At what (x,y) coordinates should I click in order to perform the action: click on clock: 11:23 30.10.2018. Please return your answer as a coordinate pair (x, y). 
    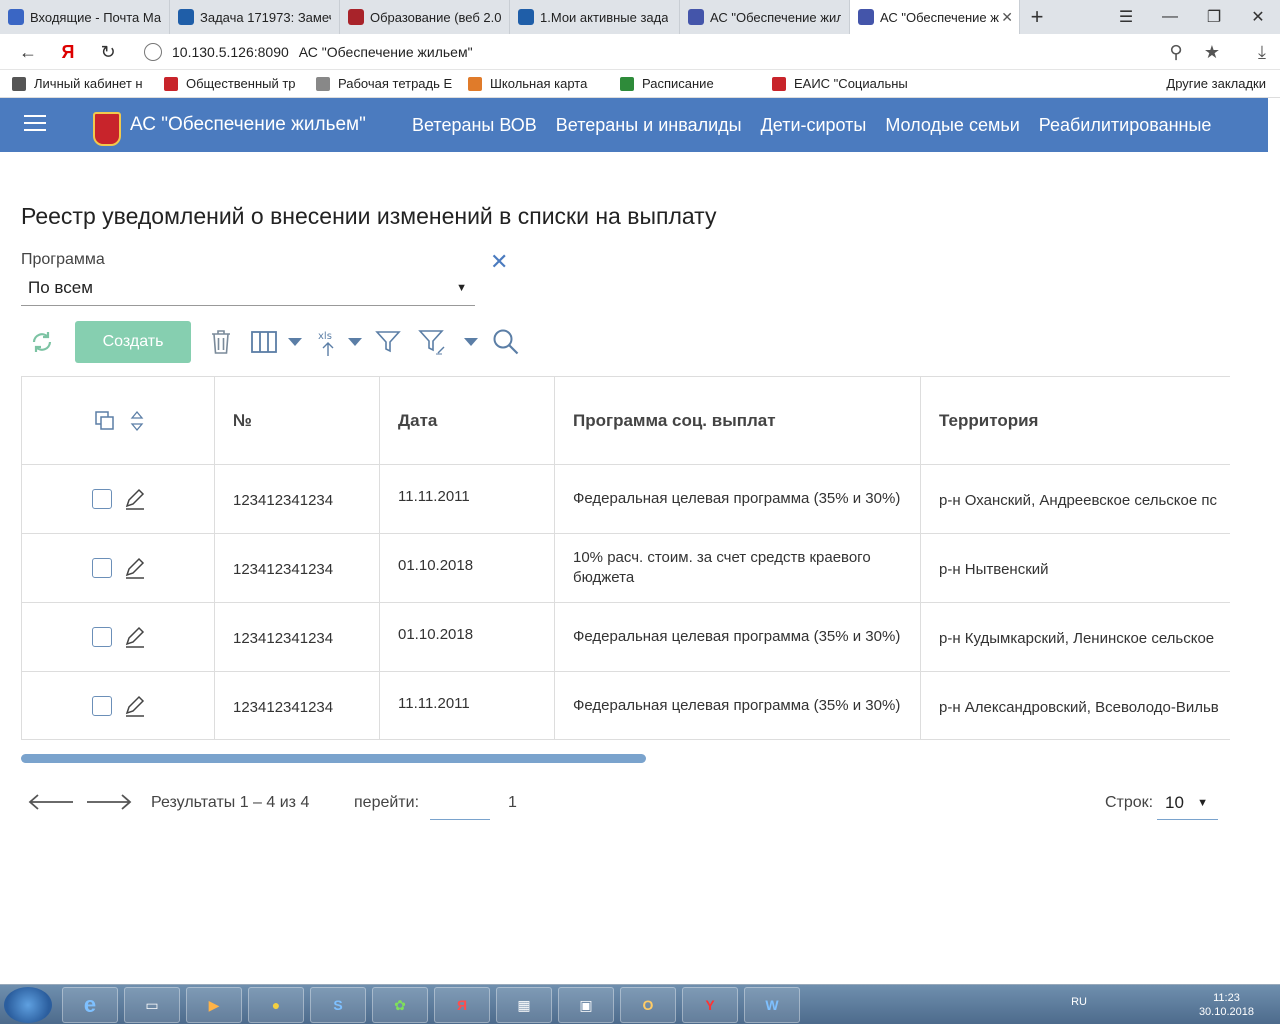
    Looking at the image, I should click on (1226, 1005).